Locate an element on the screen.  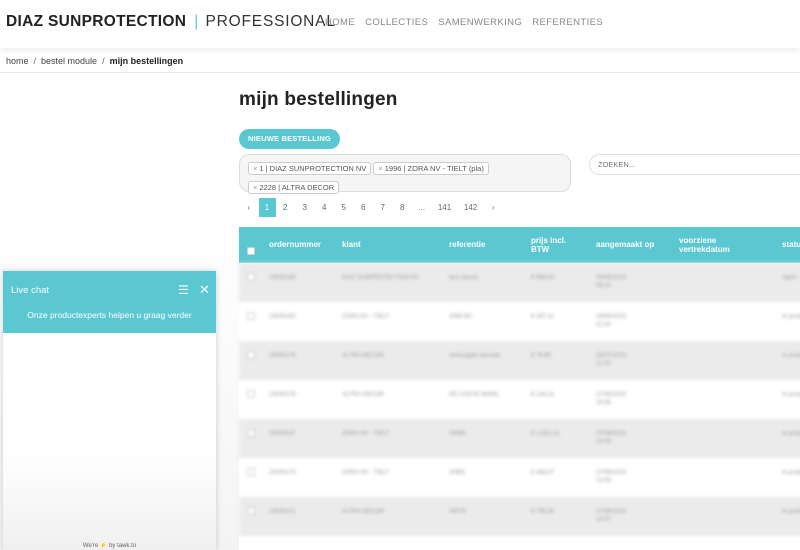
page-button-141: 141 is located at coordinates (445, 207).